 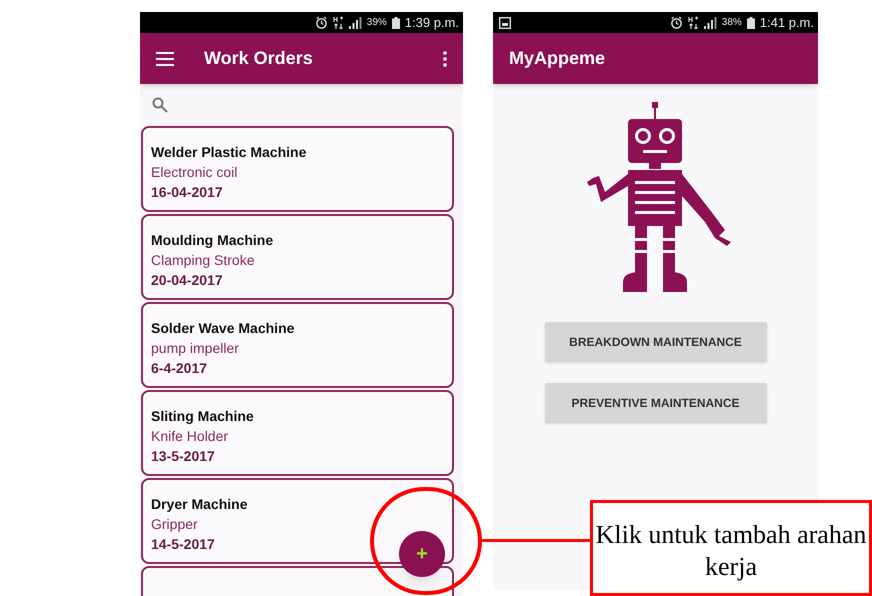 I want to click on part-name: Electronic coil, so click(x=194, y=172).